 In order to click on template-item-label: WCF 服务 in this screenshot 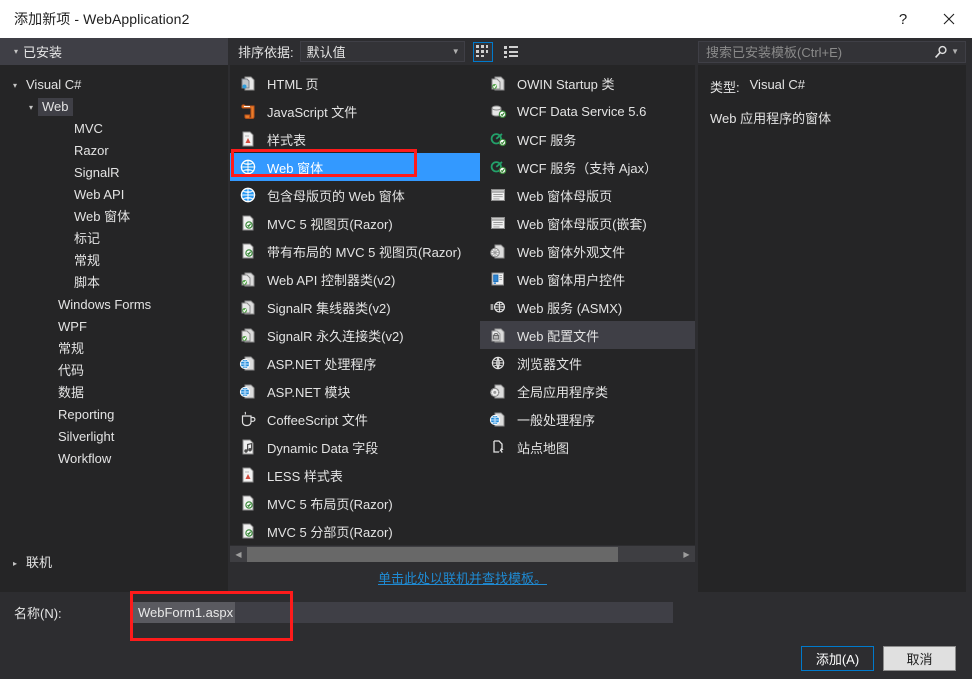, I will do `click(547, 140)`.